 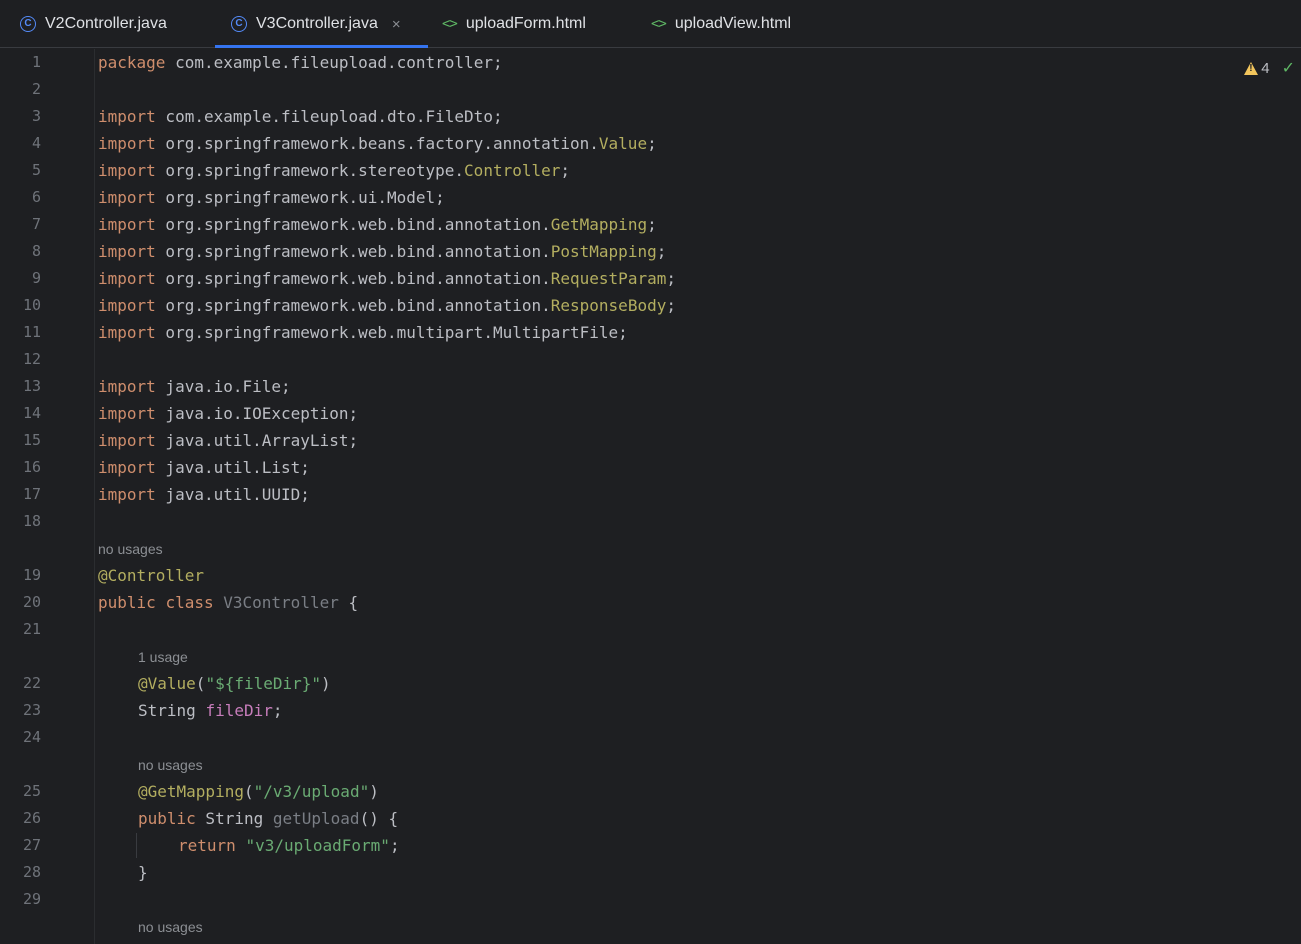 What do you see at coordinates (36, 143) in the screenshot?
I see `line-number: 4` at bounding box center [36, 143].